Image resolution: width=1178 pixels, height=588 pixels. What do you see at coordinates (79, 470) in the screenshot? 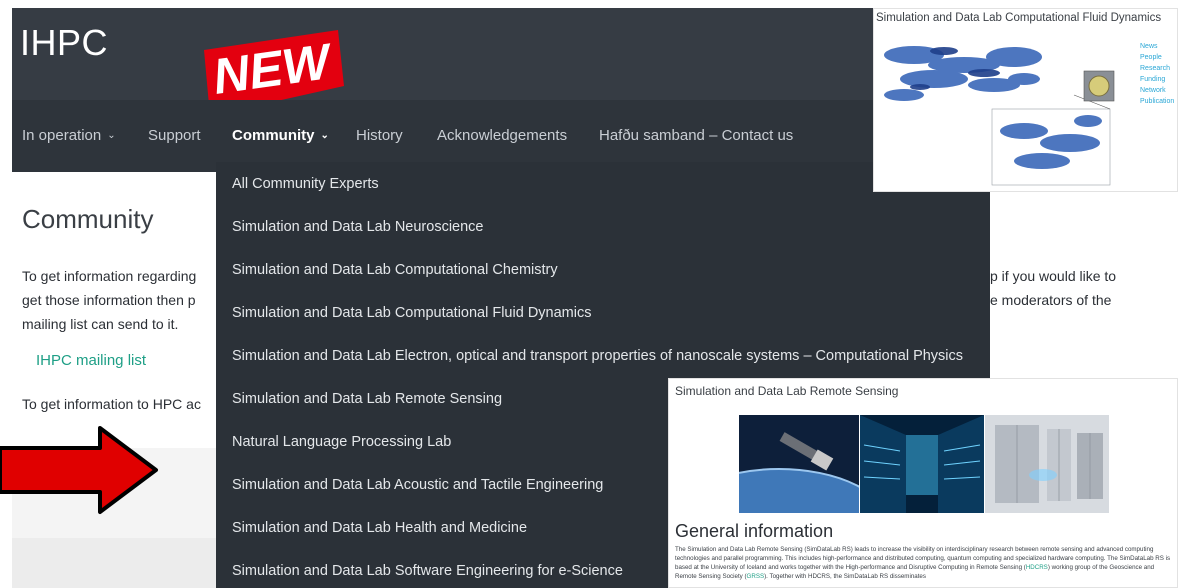
I see `arrow-right-icon` at bounding box center [79, 470].